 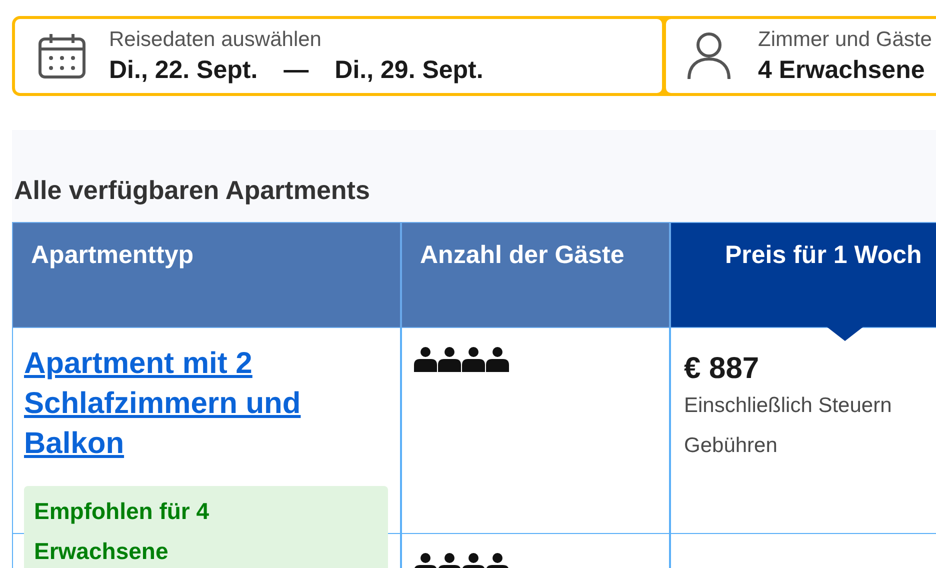 What do you see at coordinates (183, 70) in the screenshot?
I see `start-date: Di., 22. Sept.` at bounding box center [183, 70].